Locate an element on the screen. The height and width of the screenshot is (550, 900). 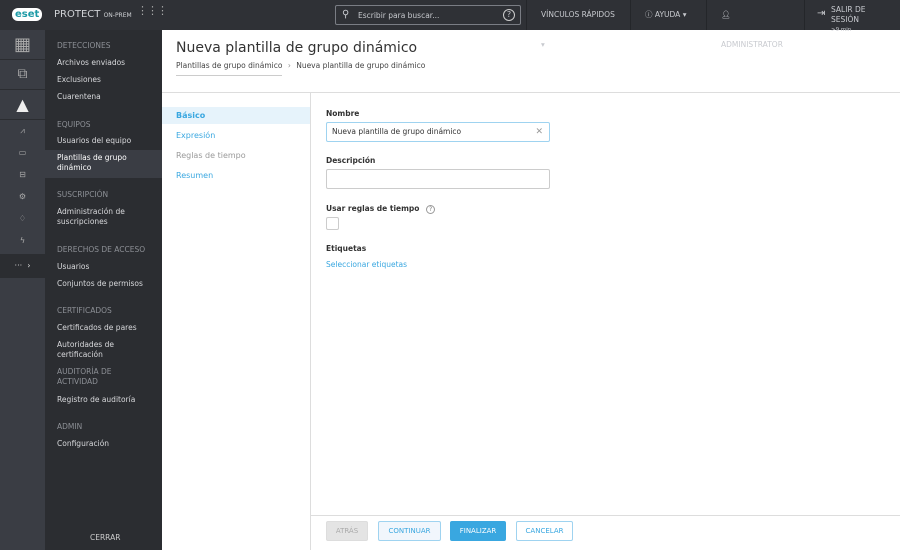
detections-icon: ▲ is located at coordinates (22, 104).